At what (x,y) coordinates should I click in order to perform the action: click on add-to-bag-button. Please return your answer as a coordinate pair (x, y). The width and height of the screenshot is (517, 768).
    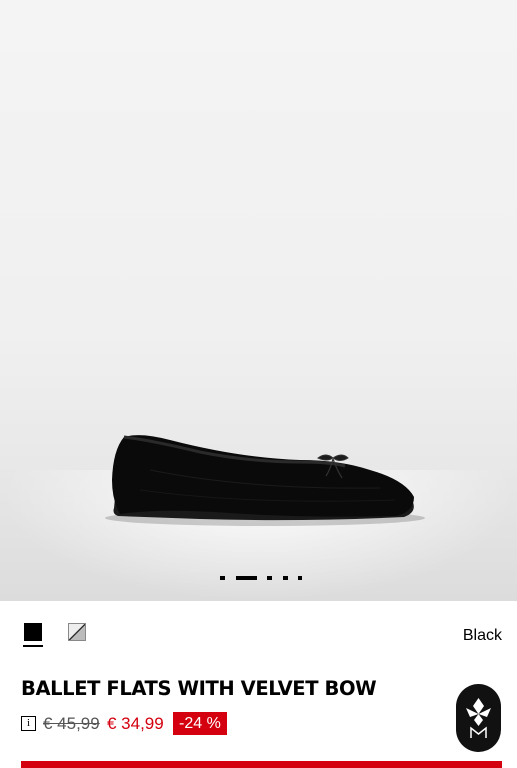
    Looking at the image, I should click on (261, 764).